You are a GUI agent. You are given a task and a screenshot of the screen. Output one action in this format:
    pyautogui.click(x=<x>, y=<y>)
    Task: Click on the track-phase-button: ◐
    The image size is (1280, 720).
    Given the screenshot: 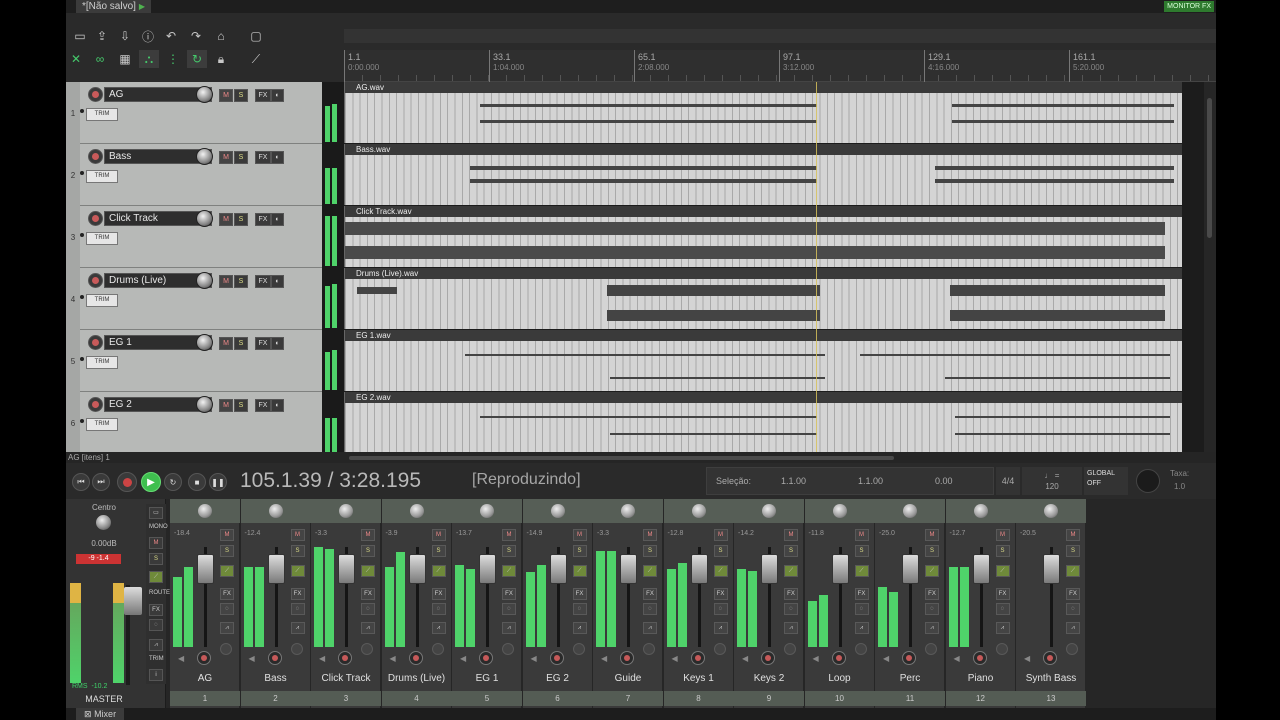 What is the action you would take?
    pyautogui.click(x=277, y=405)
    